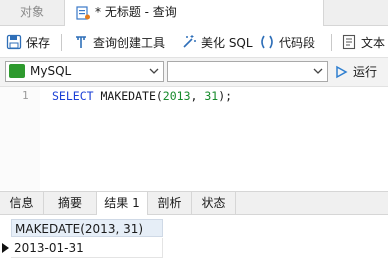  I want to click on save-icon, so click(14, 42).